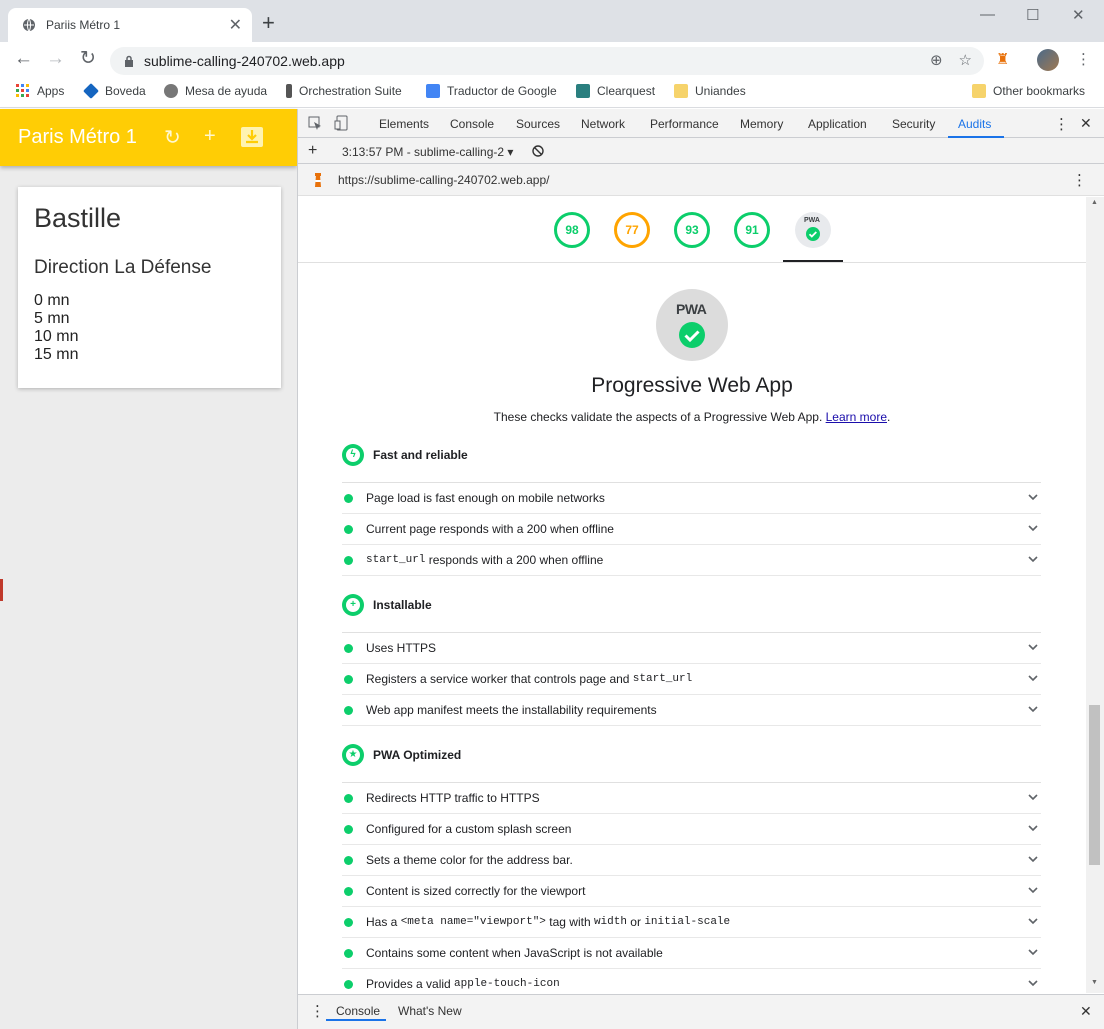  What do you see at coordinates (55, 59) in the screenshot?
I see `forward-icon: →` at bounding box center [55, 59].